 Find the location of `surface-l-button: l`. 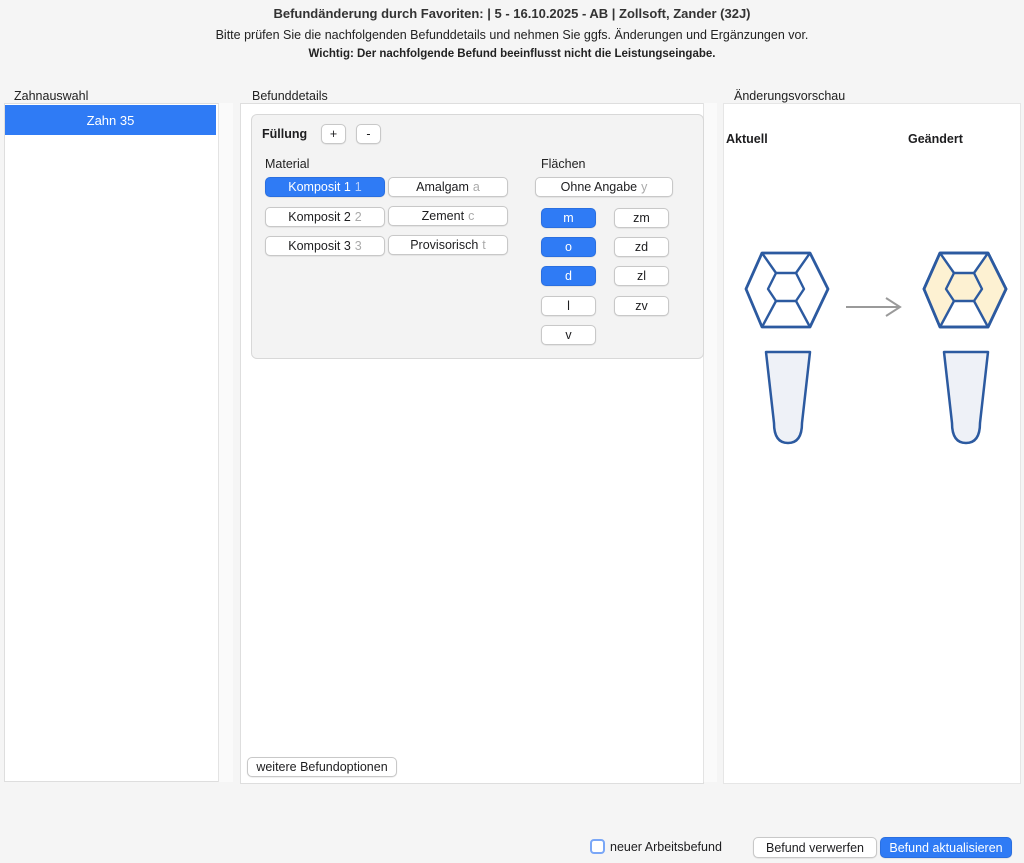

surface-l-button: l is located at coordinates (568, 306).